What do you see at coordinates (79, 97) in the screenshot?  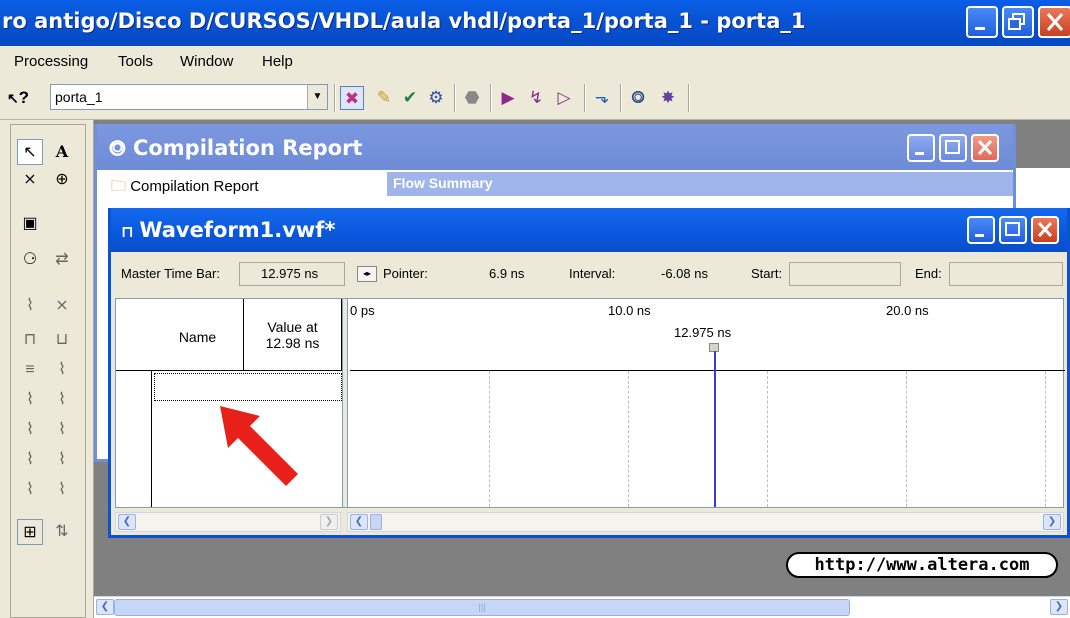 I see `project-select-value: porta_1` at bounding box center [79, 97].